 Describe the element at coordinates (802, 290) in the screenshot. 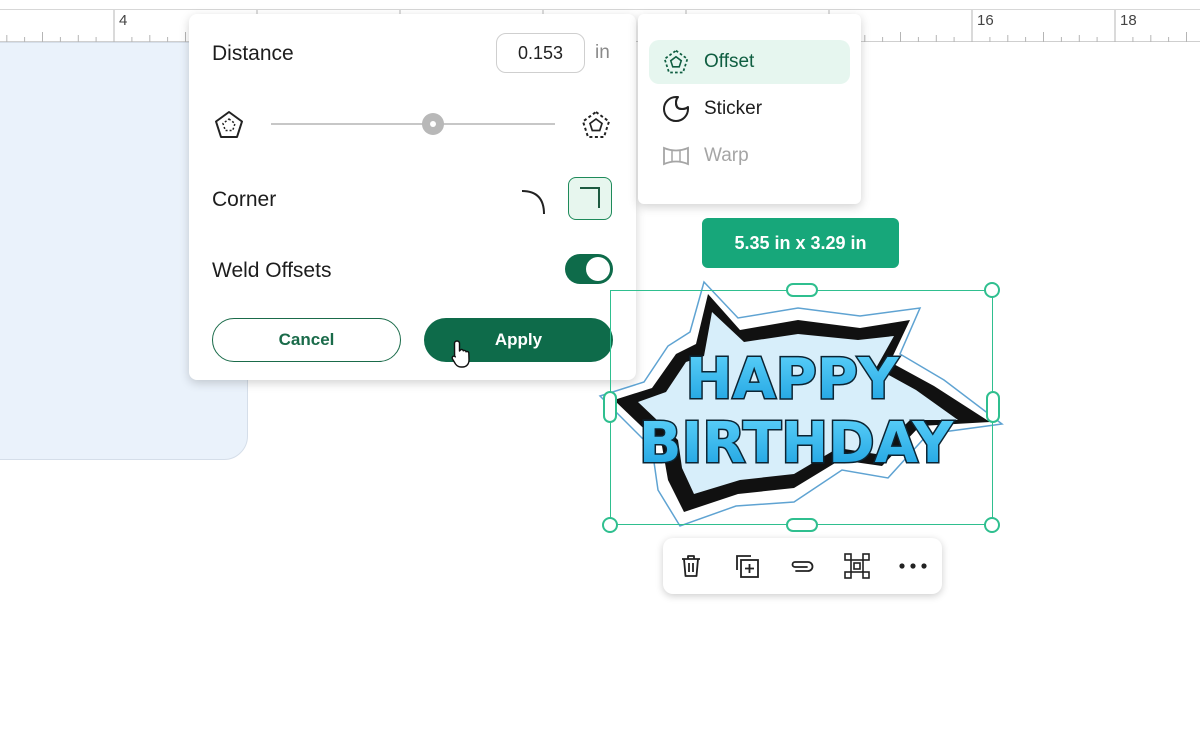

I see `resize-handle-top` at that location.